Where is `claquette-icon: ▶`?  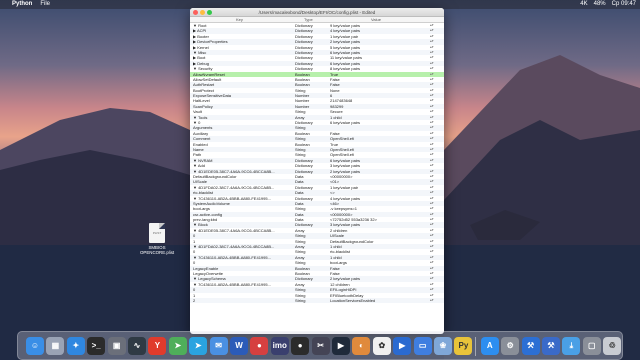
claquette-icon: ▶ is located at coordinates (341, 346).